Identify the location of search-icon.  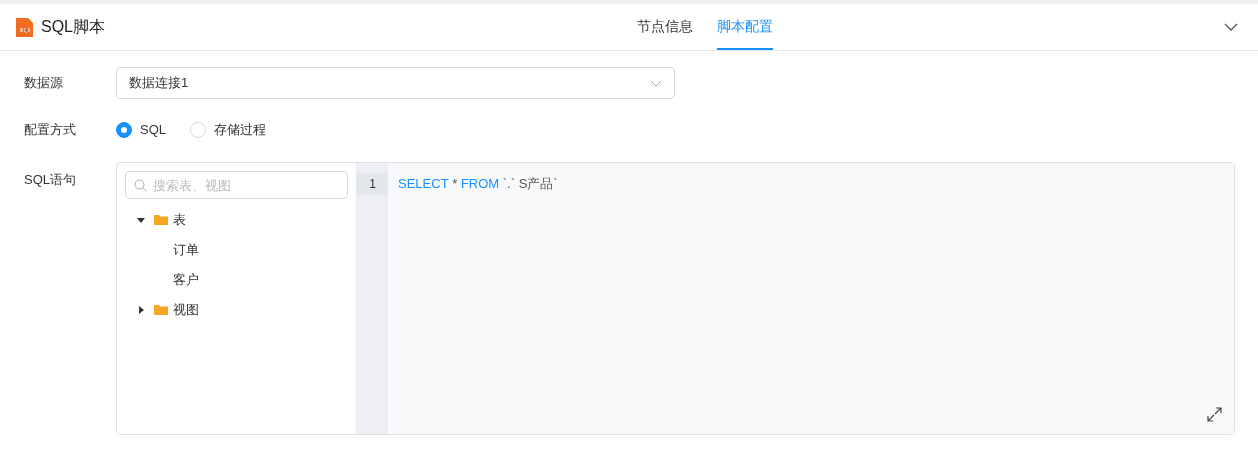
(140, 185).